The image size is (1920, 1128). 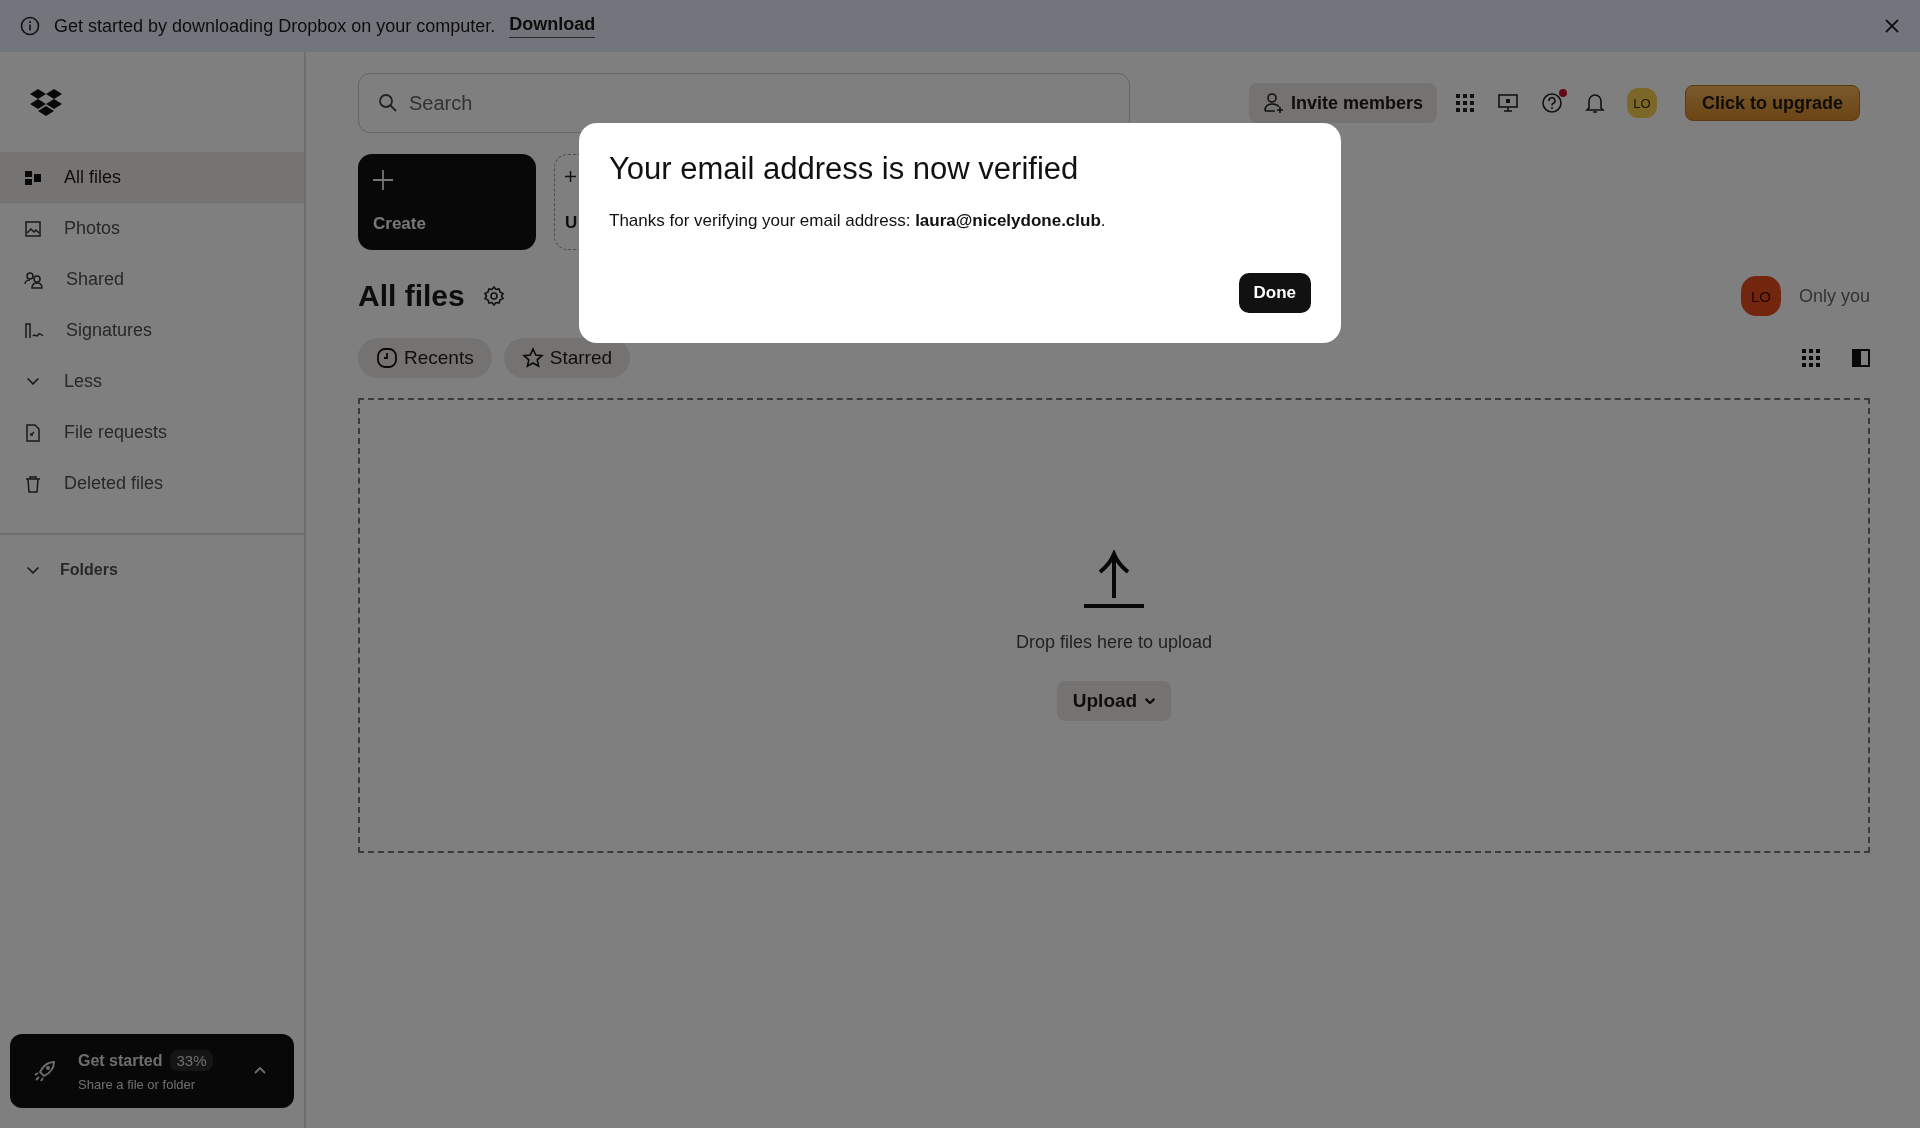 I want to click on people-icon, so click(x=34, y=279).